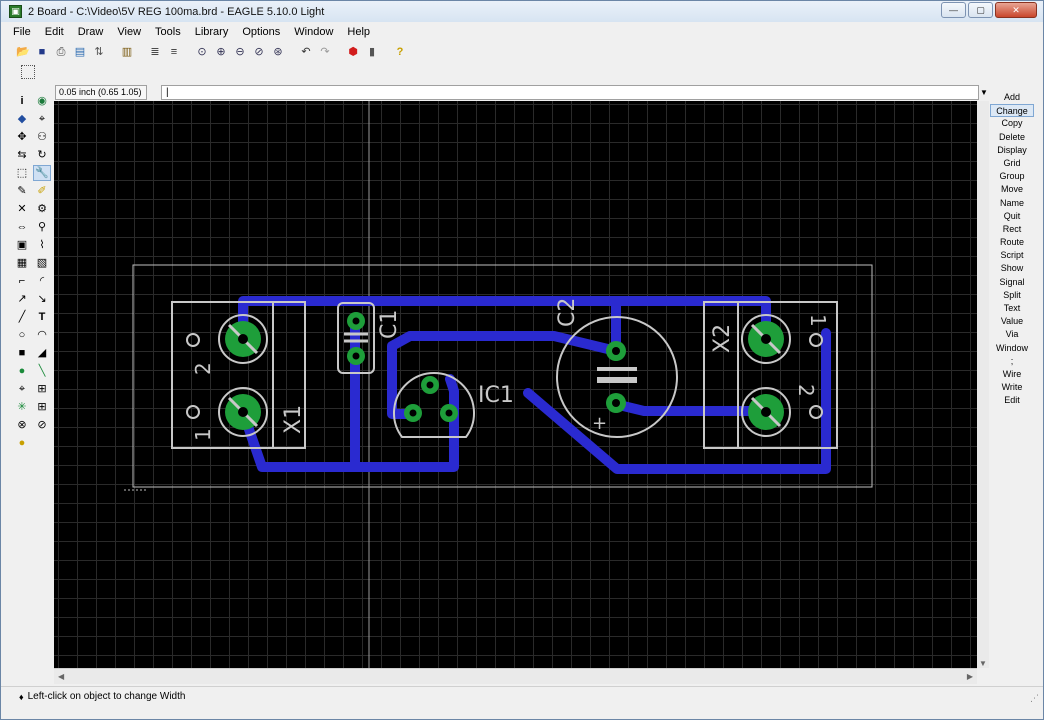  I want to click on zoom-in-icon: ⊕, so click(221, 52).